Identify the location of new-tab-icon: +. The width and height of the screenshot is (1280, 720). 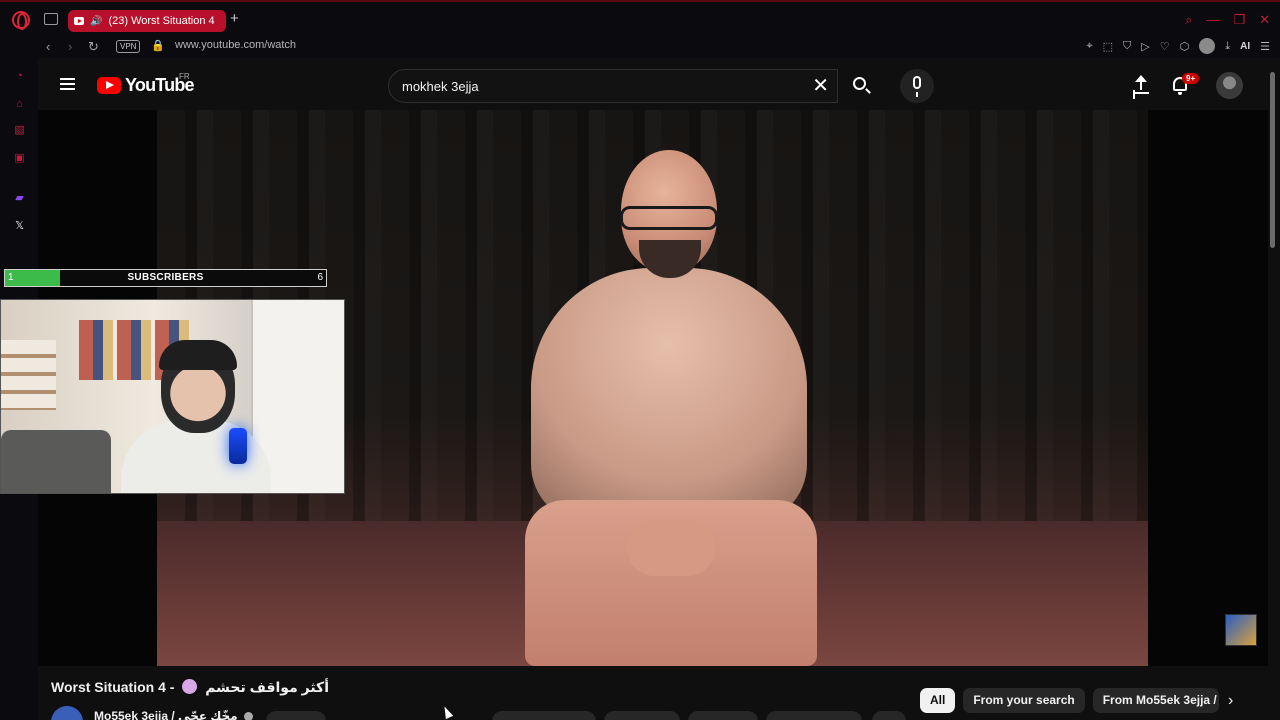
(234, 18).